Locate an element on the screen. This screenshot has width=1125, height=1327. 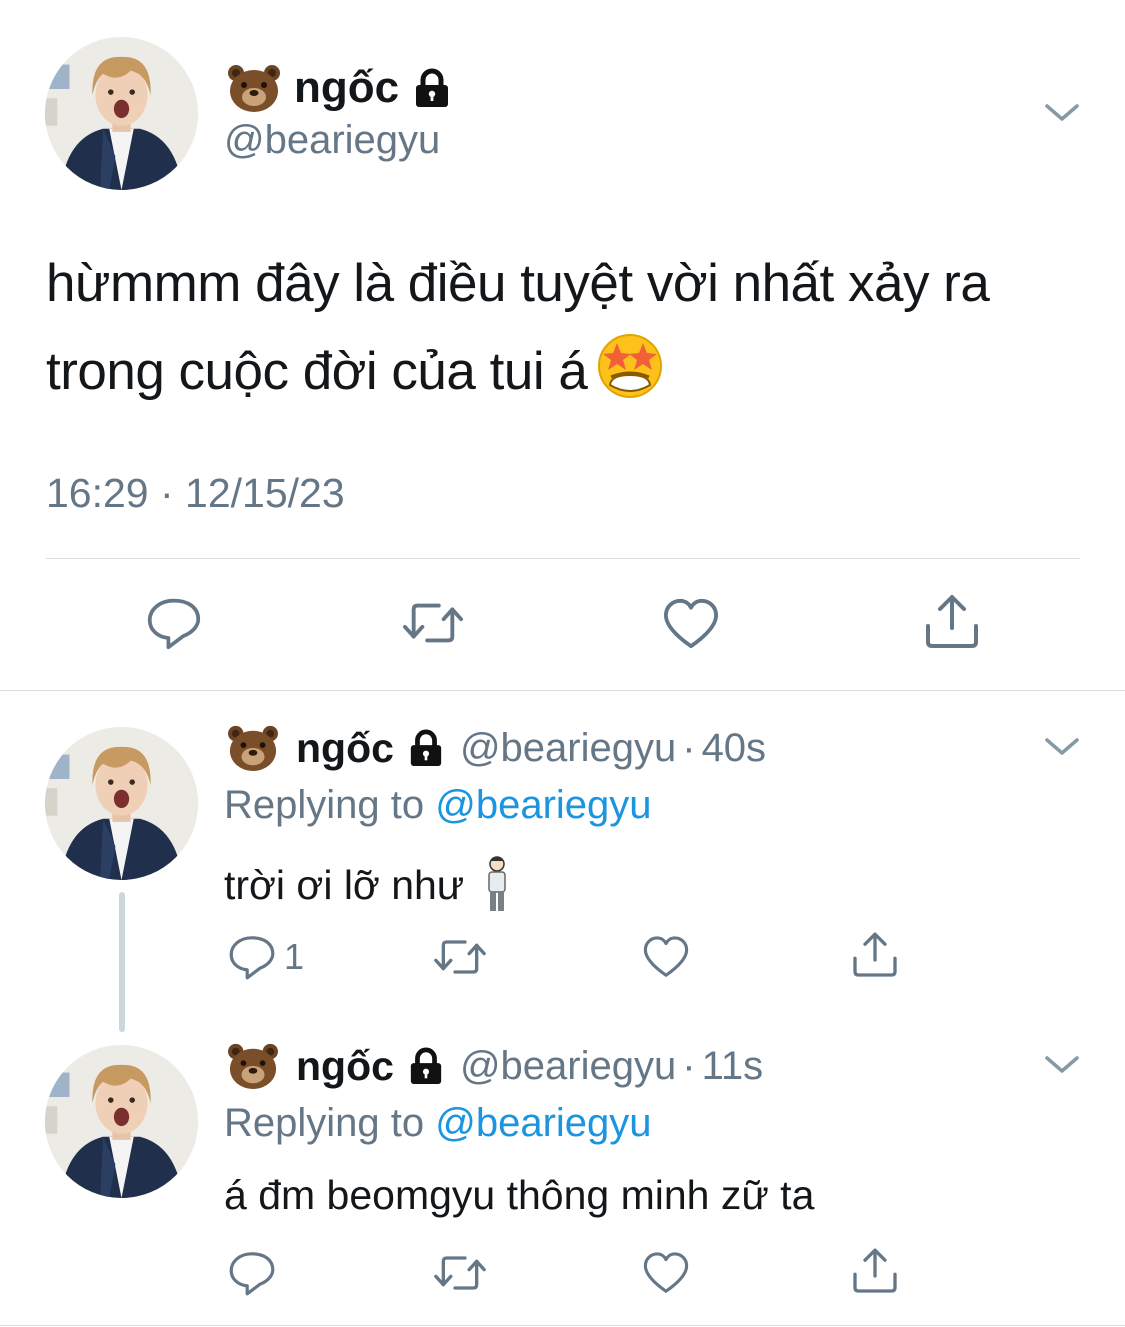
user-name: ngốc is located at coordinates (338, 88).